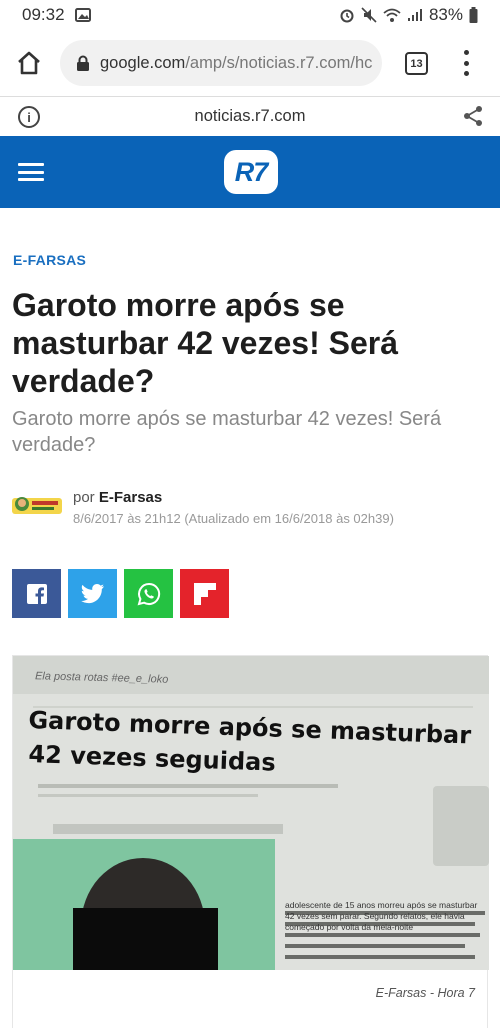 The image size is (500, 1028). What do you see at coordinates (473, 15) in the screenshot?
I see `battery-icon` at bounding box center [473, 15].